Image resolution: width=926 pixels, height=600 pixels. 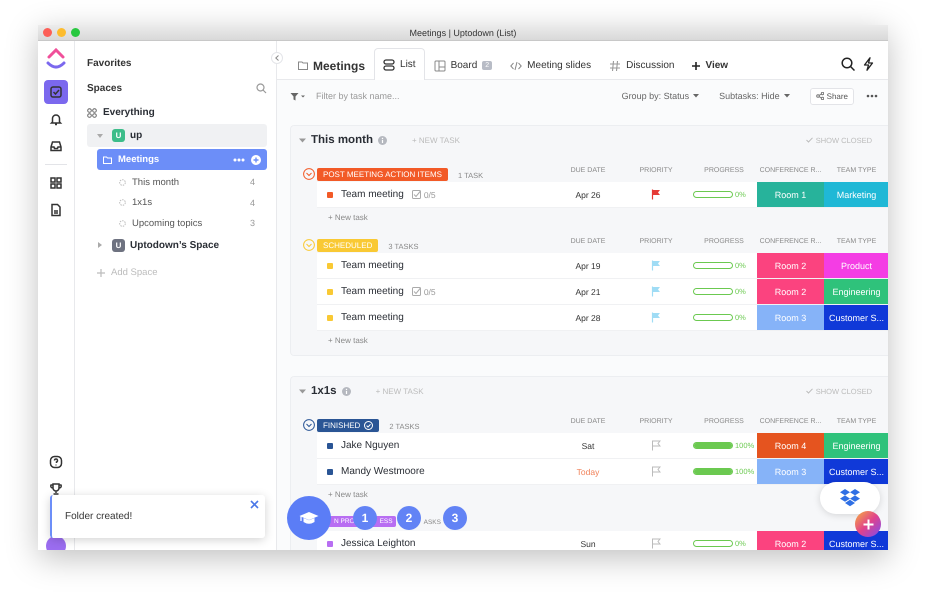 I want to click on task-name: Jake Nguyen, so click(x=370, y=445).